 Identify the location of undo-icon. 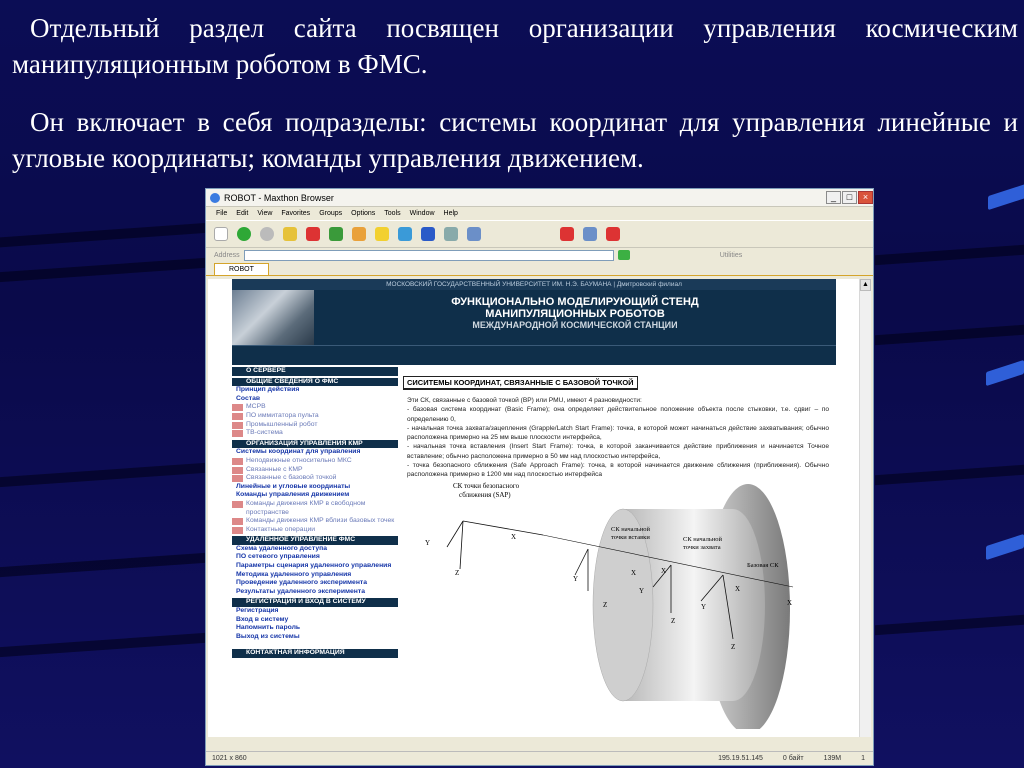
(428, 234).